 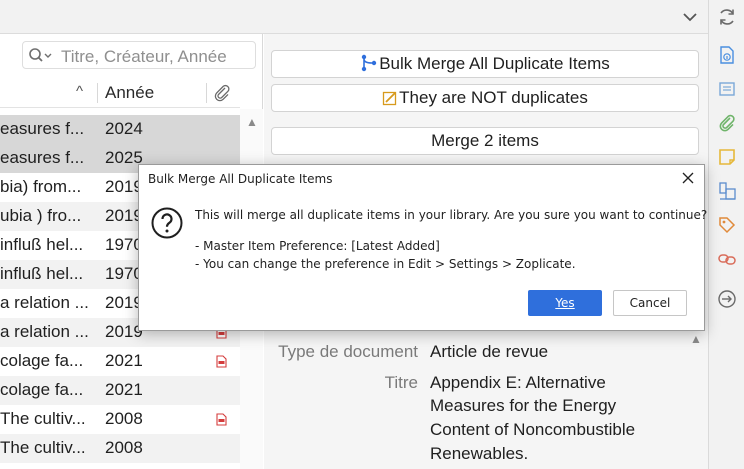 What do you see at coordinates (727, 191) in the screenshot?
I see `libraries-icon` at bounding box center [727, 191].